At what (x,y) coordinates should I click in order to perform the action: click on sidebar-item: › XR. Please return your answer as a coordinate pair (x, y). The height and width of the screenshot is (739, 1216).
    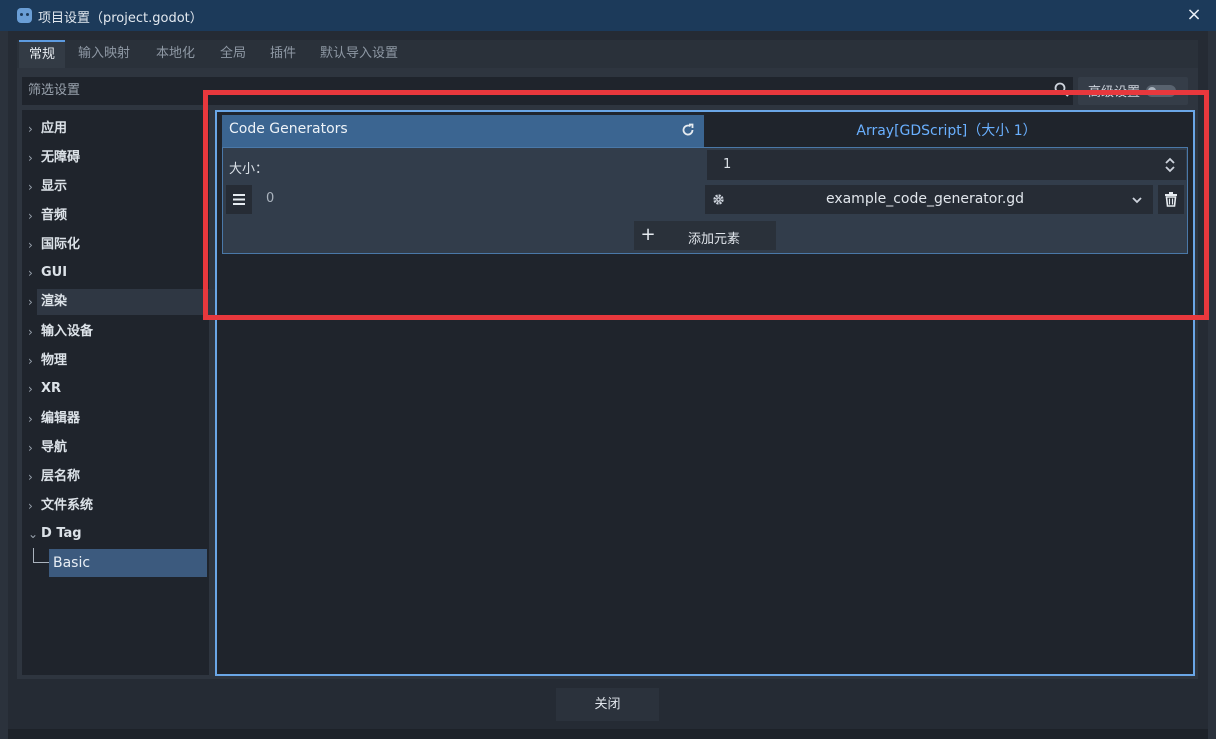
    Looking at the image, I should click on (113, 389).